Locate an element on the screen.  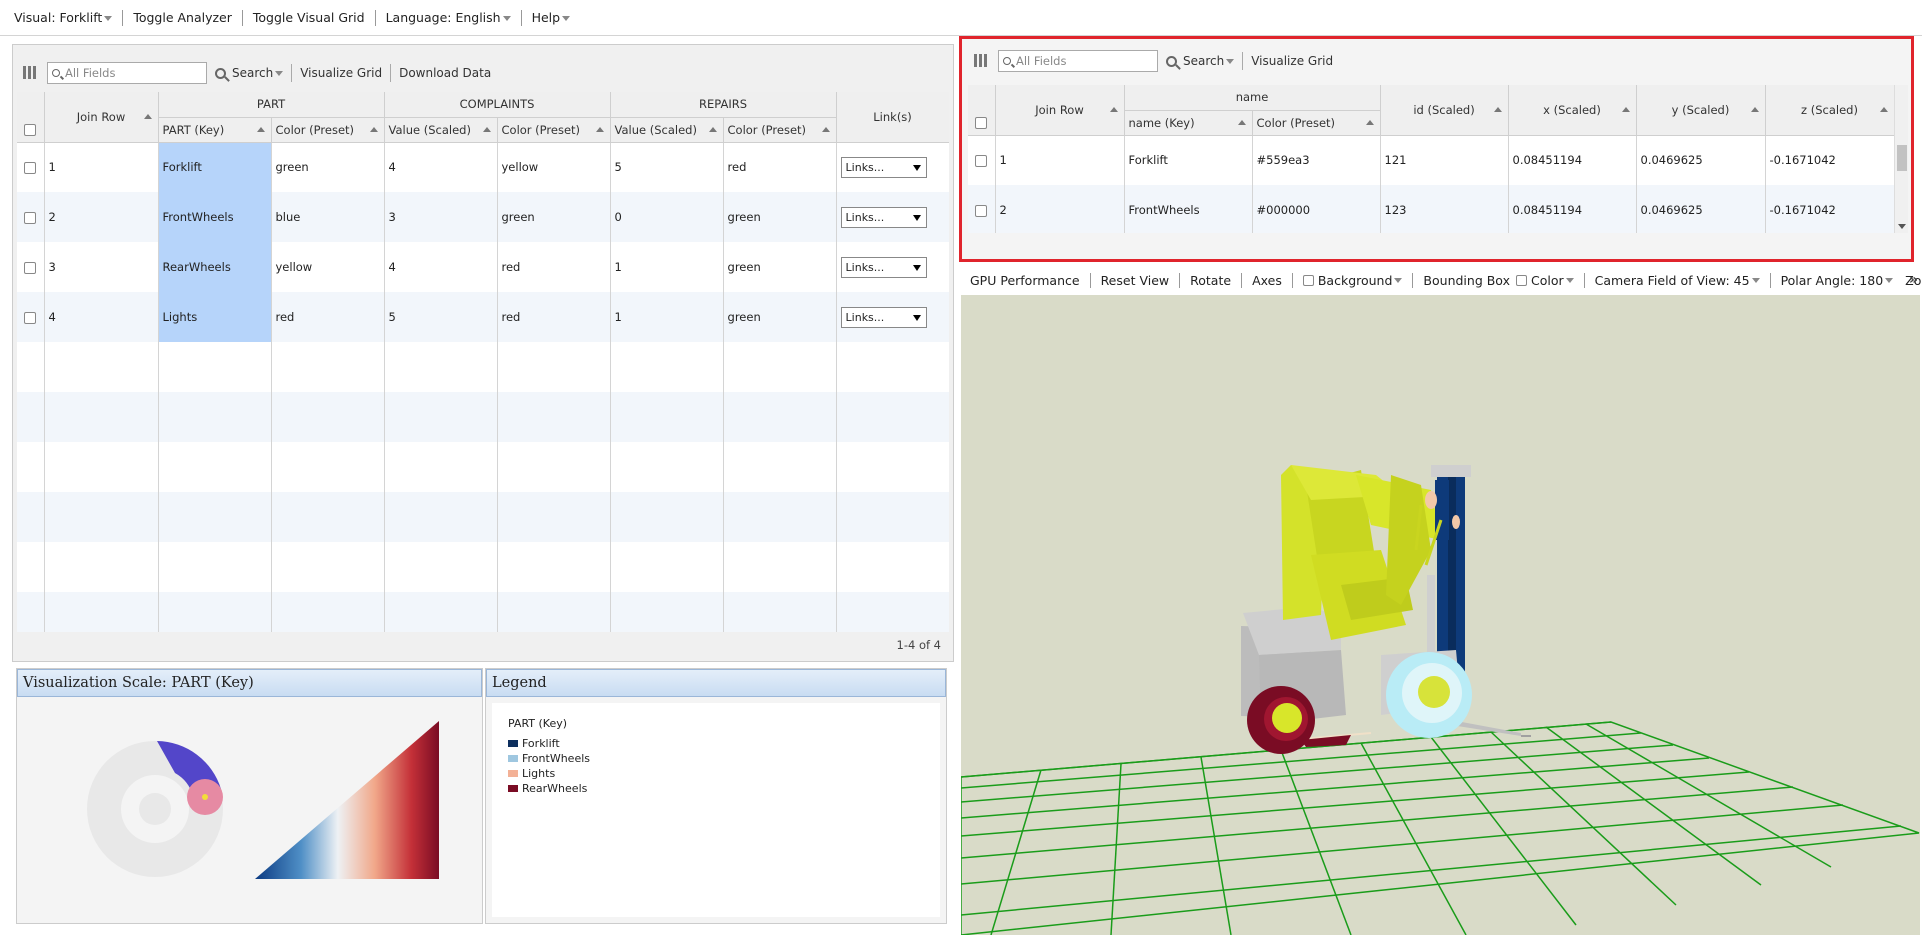
z-header: z (Scaled) is located at coordinates (1830, 110).